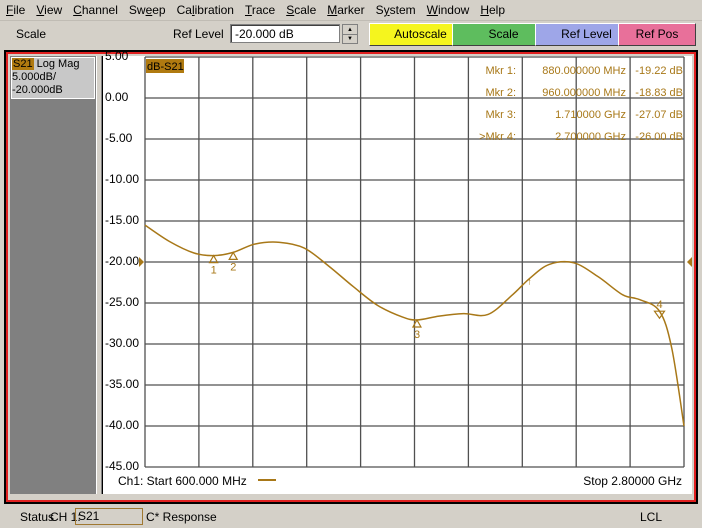  I want to click on y-tick-label: -45.00, so click(122, 466).